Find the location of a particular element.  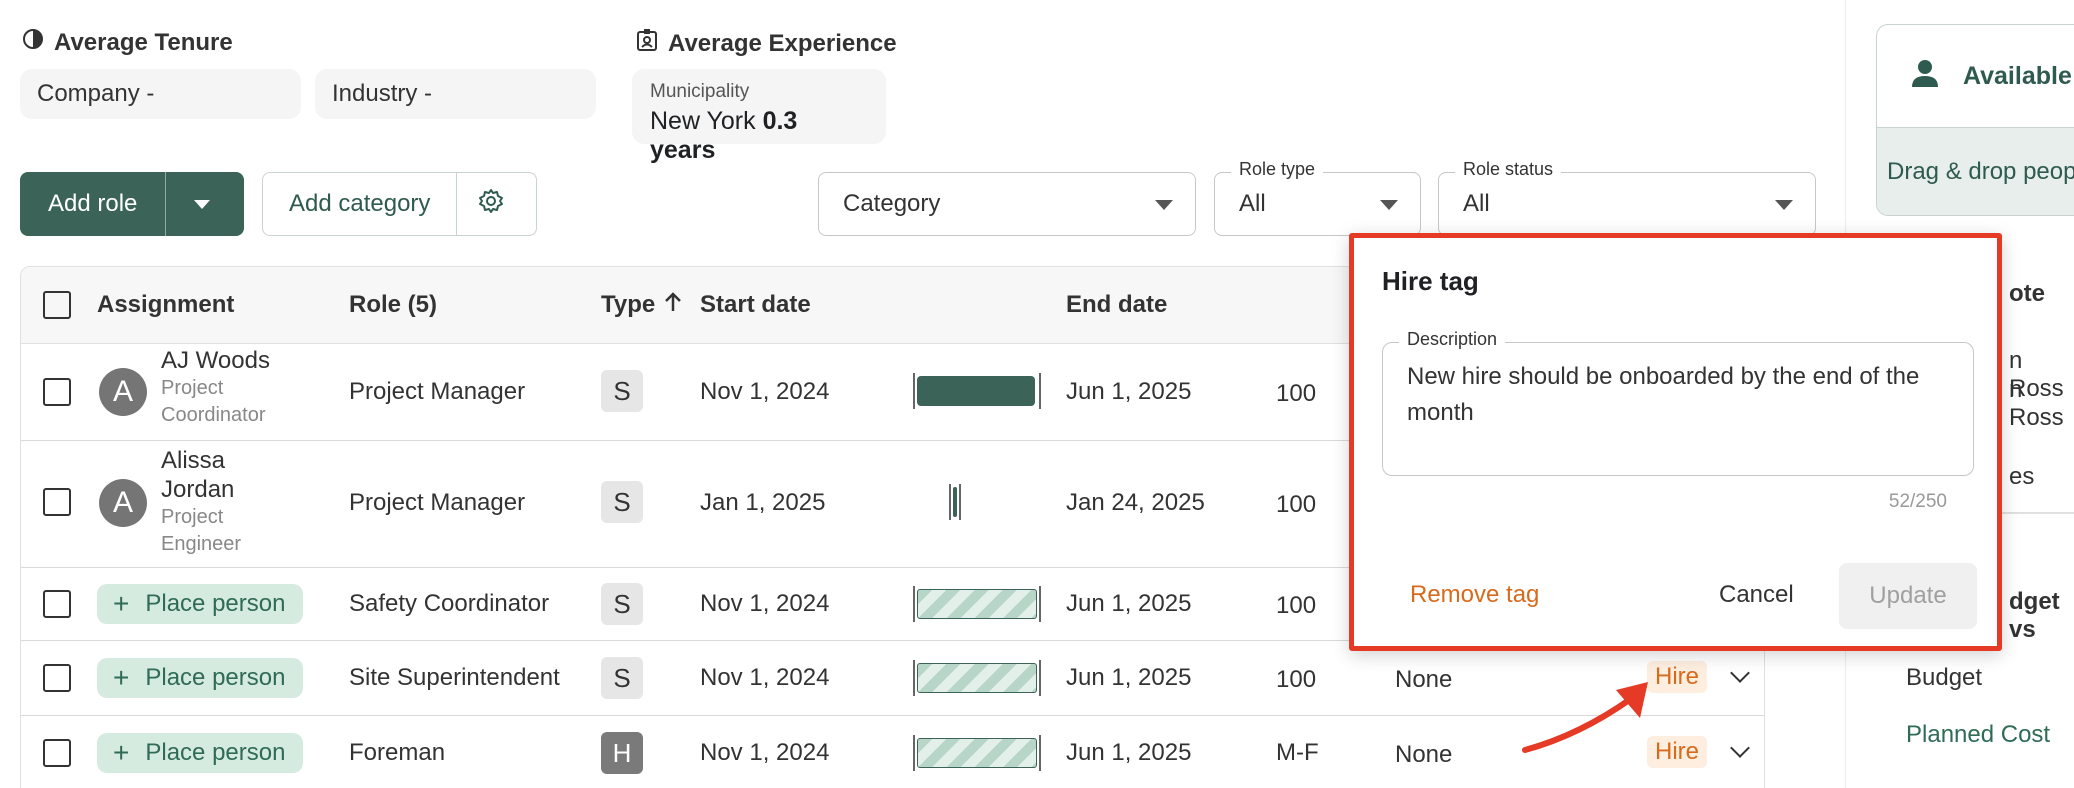

select-all-checkbox is located at coordinates (57, 305).